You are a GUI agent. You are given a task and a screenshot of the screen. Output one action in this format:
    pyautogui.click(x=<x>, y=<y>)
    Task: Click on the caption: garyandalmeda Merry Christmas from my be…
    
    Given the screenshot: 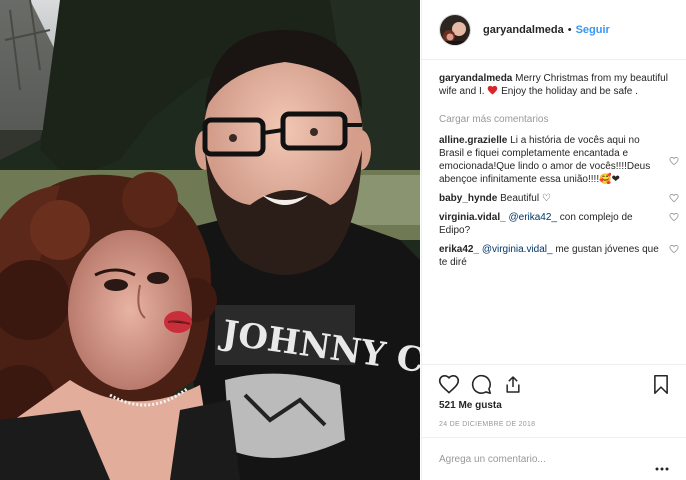 What is the action you would take?
    pyautogui.click(x=557, y=85)
    